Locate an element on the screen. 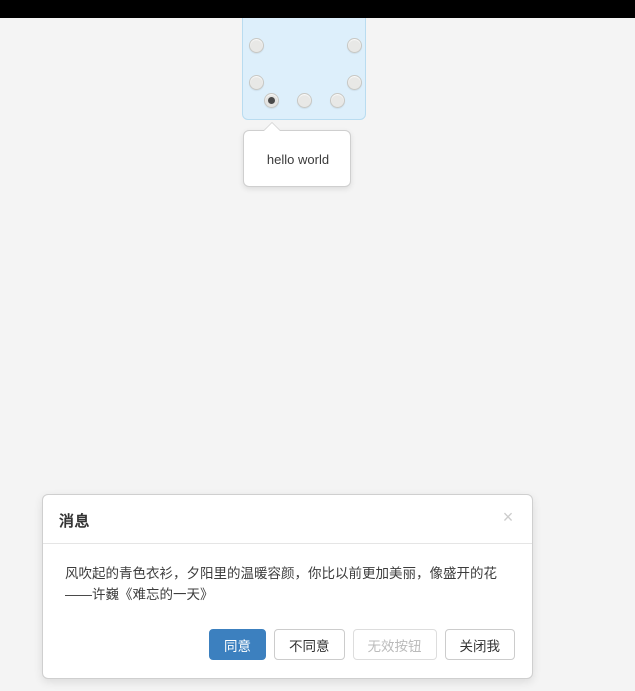 The height and width of the screenshot is (691, 635). radio-group-panel is located at coordinates (304, 60).